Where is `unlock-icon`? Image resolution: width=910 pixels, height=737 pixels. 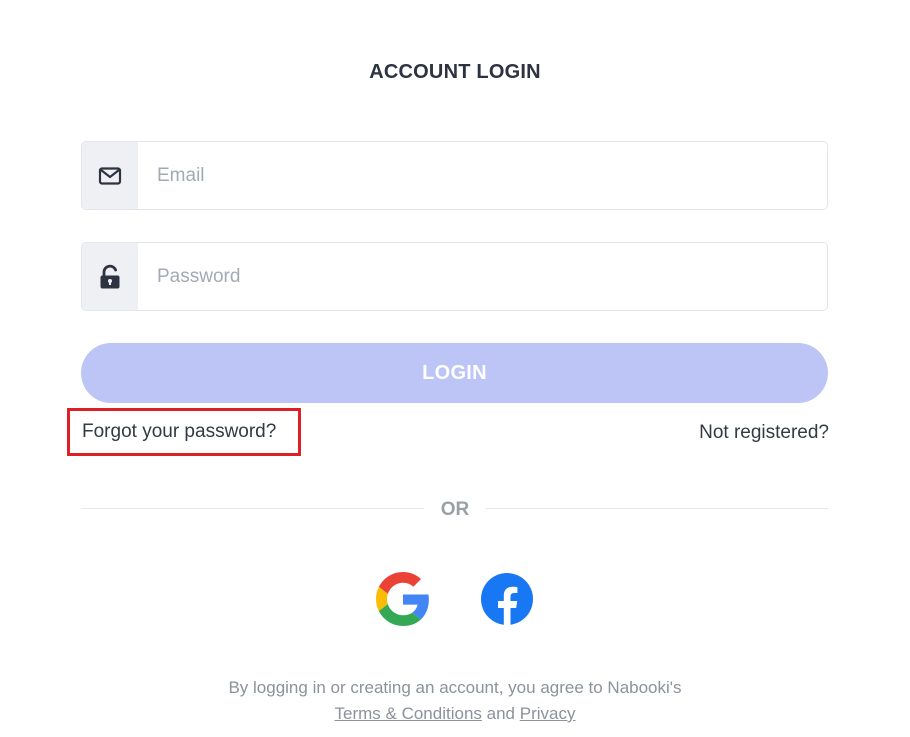
unlock-icon is located at coordinates (110, 276).